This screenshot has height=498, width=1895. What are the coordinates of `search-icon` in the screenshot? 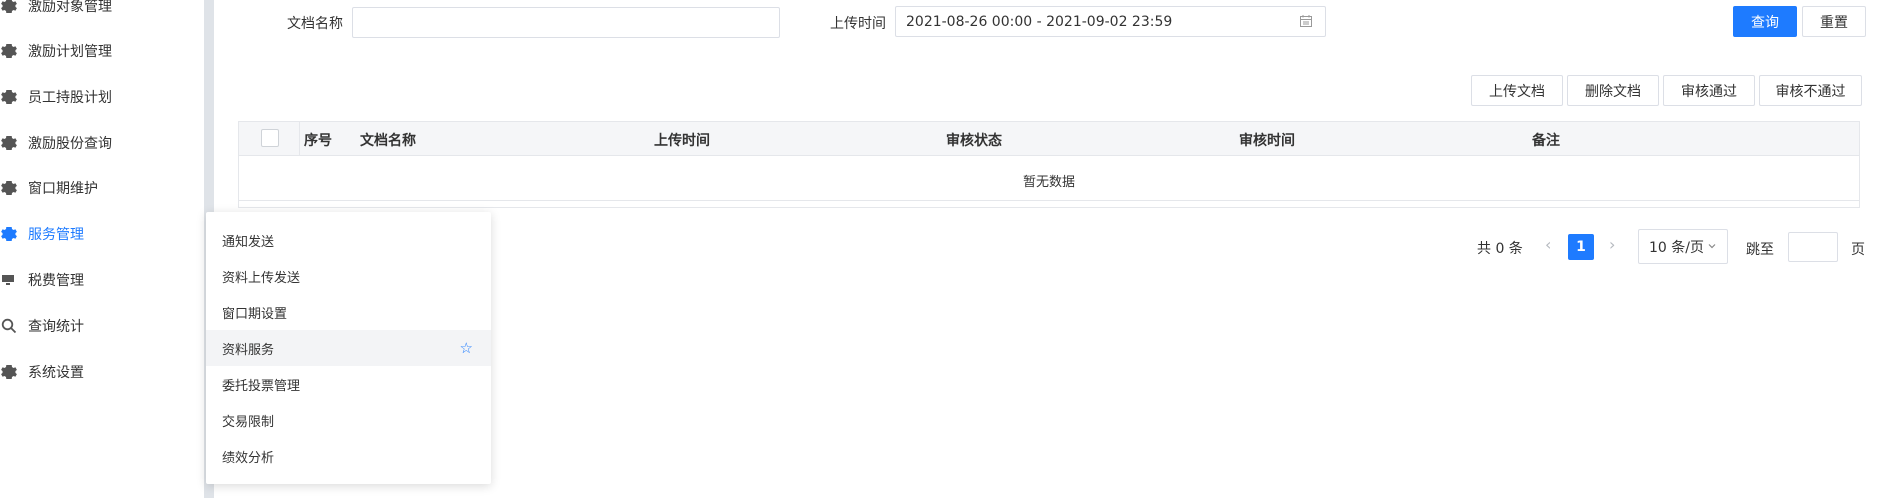 It's located at (9, 326).